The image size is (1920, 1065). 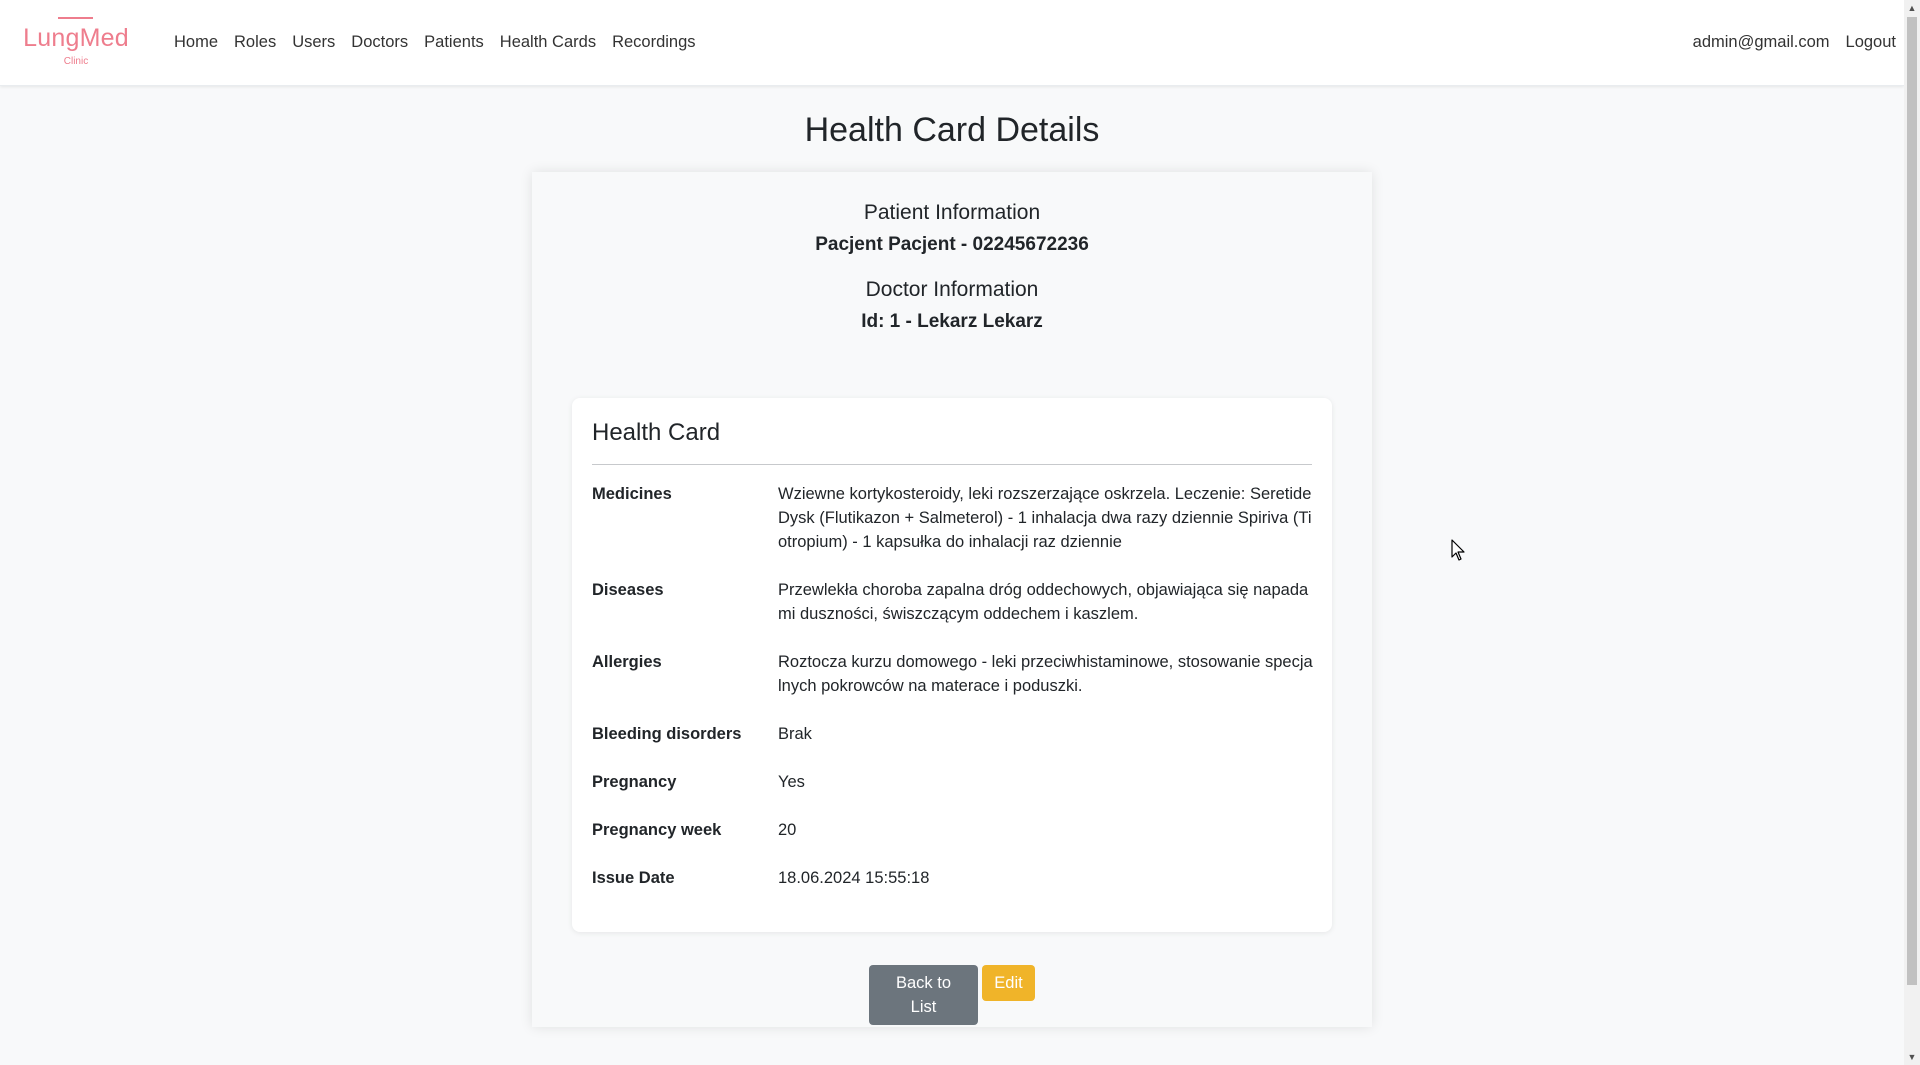 What do you see at coordinates (854, 878) in the screenshot?
I see `issue-date-value: 18.06.2024 15:55:18` at bounding box center [854, 878].